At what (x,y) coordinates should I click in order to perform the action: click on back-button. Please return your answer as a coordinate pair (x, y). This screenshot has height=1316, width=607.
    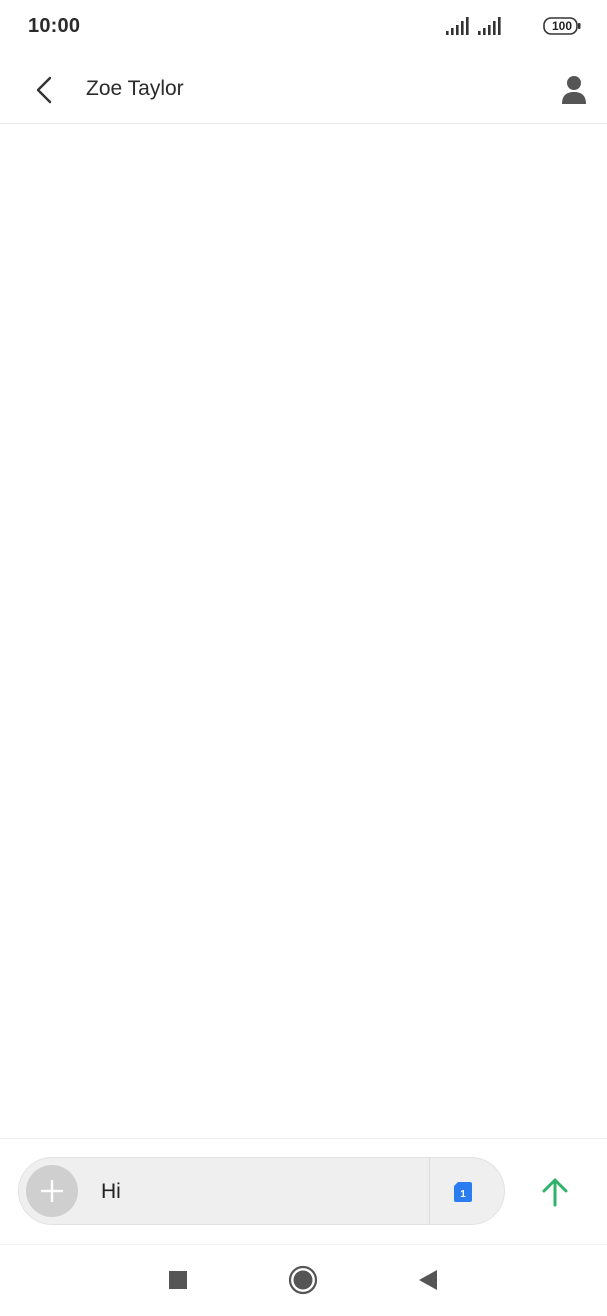
    Looking at the image, I should click on (44, 90).